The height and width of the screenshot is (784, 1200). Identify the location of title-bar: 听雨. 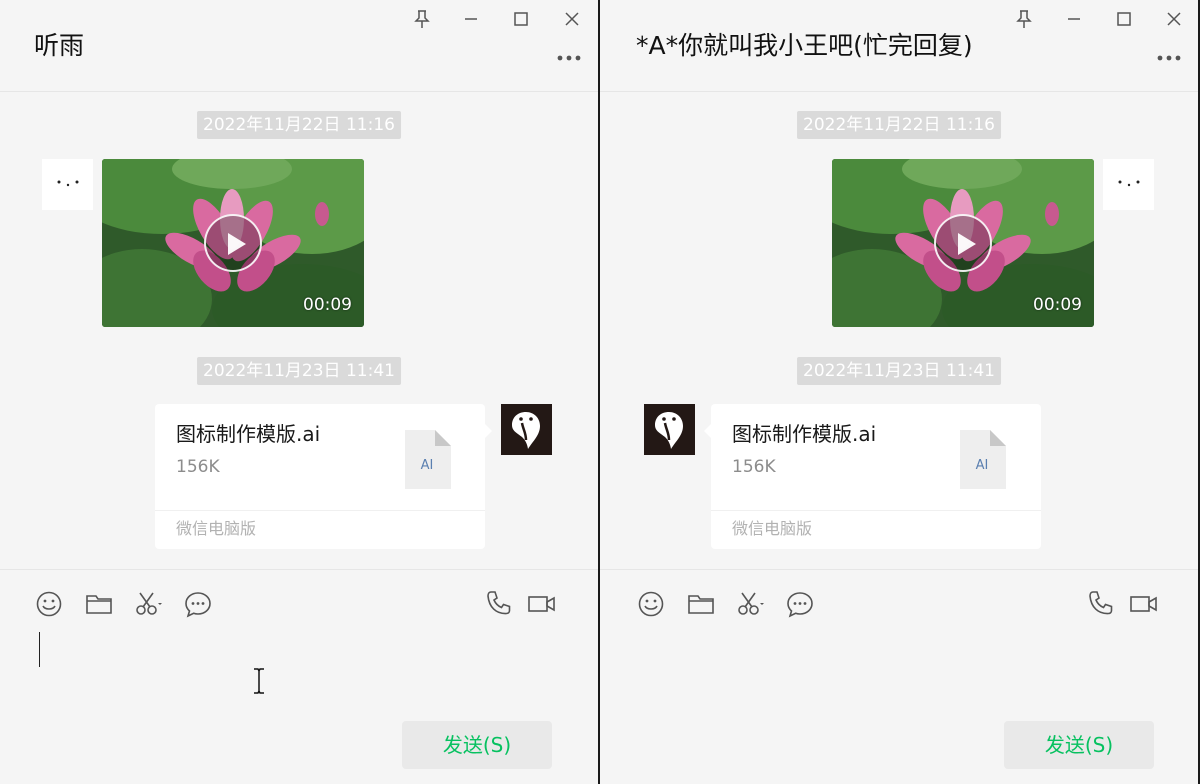
(299, 46).